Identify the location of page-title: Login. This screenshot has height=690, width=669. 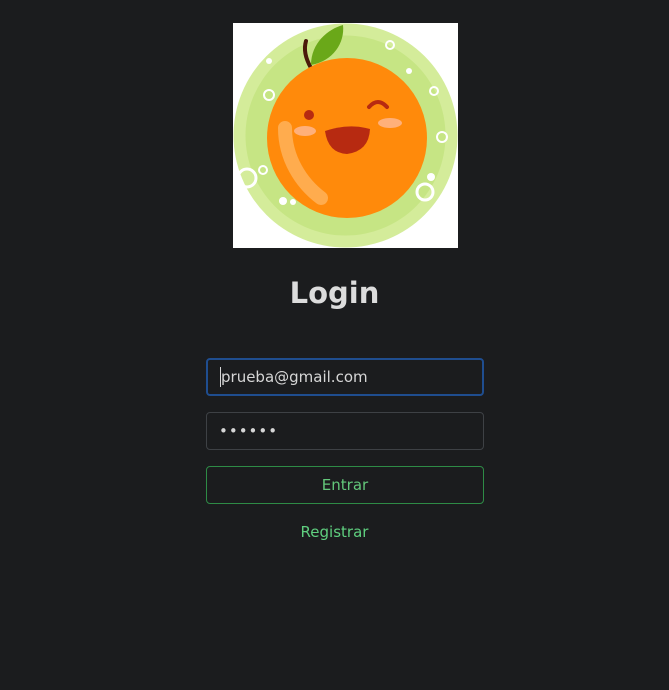
(334, 293).